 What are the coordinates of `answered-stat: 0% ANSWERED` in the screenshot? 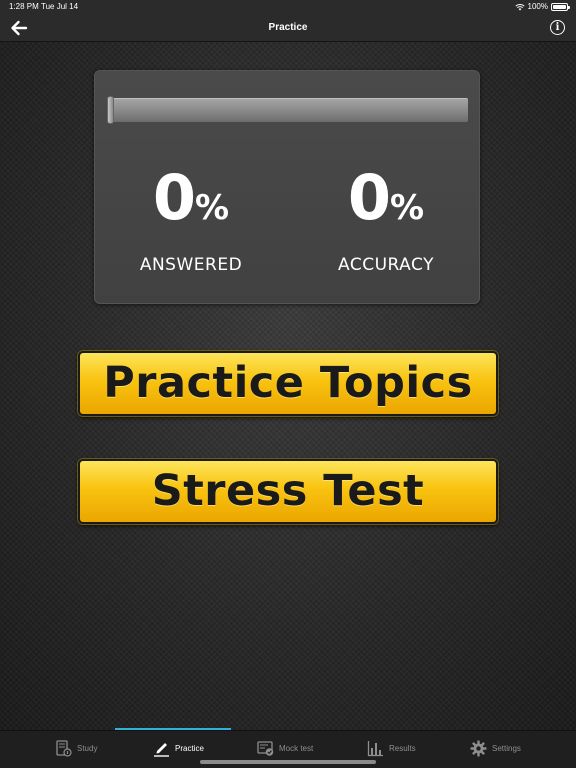 It's located at (191, 220).